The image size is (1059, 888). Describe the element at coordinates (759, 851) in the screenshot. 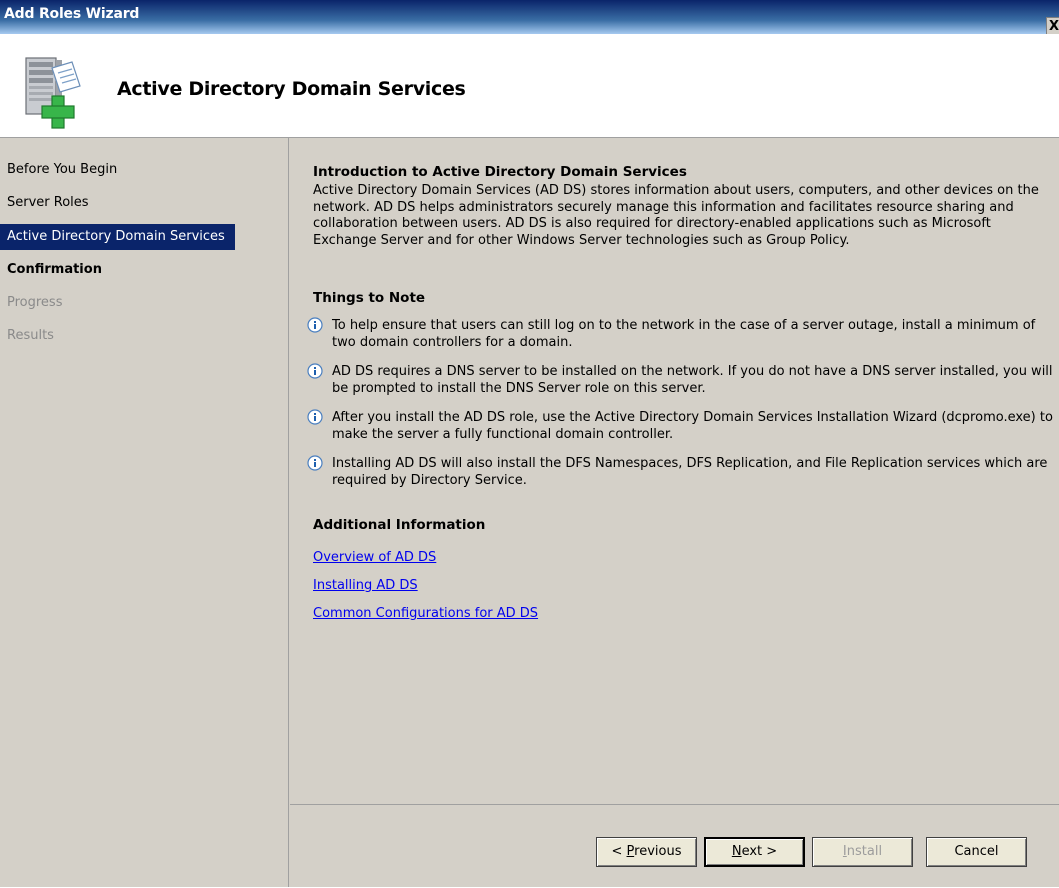

I see `next-label: ext >` at that location.